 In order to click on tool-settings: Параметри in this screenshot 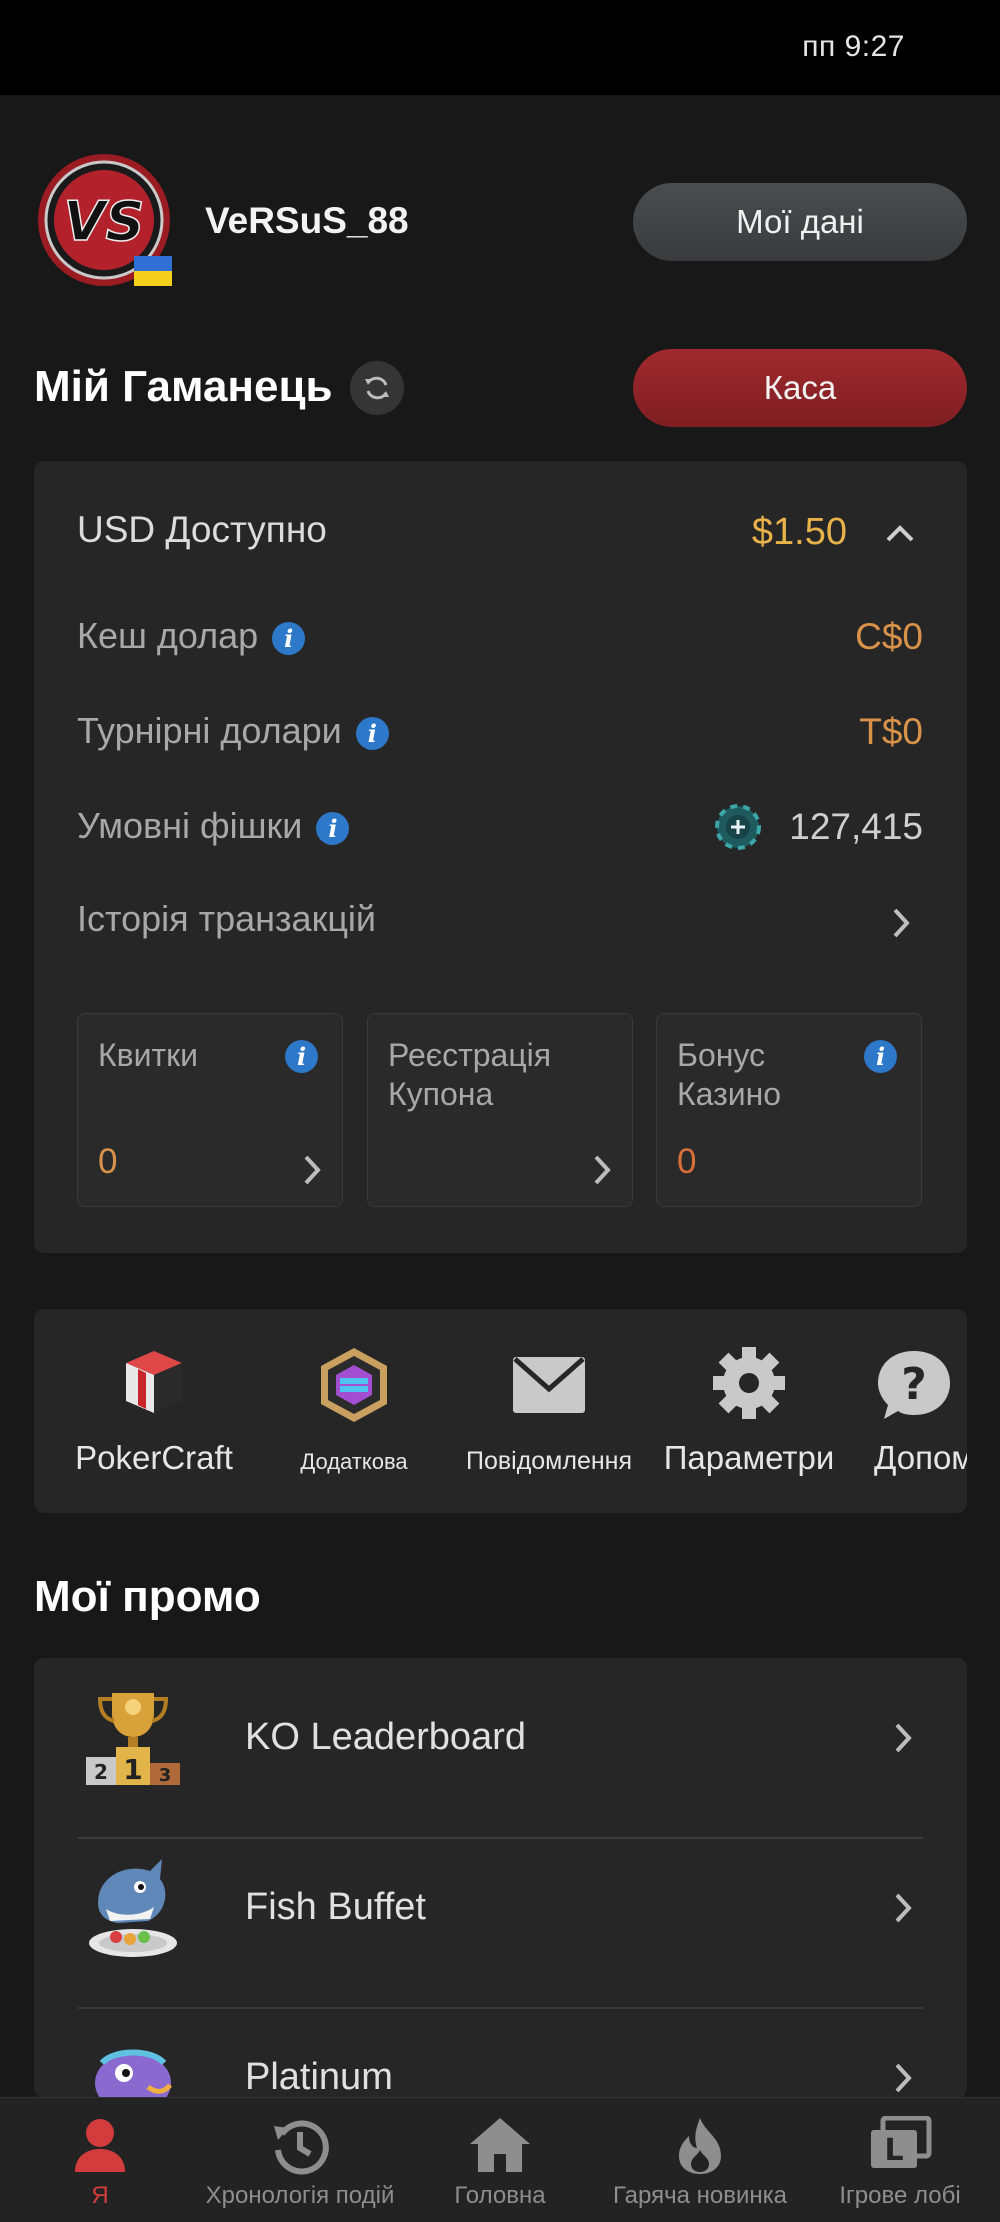, I will do `click(749, 1411)`.